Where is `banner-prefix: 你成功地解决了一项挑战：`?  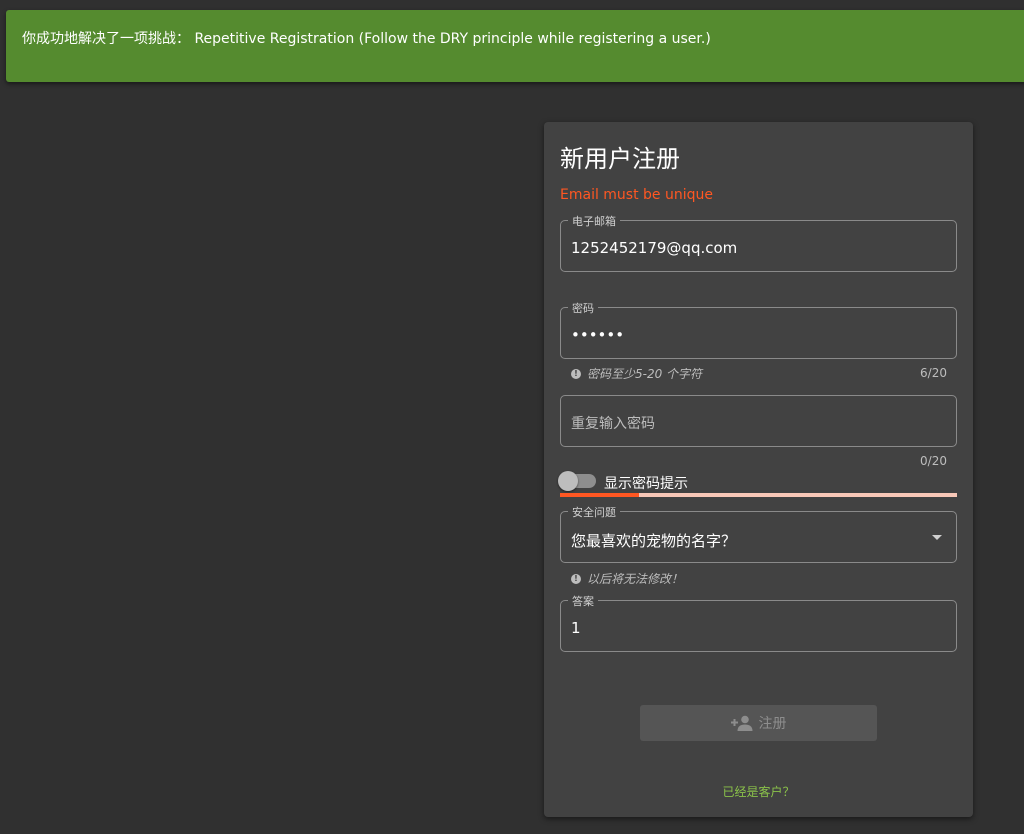 banner-prefix: 你成功地解决了一项挑战： is located at coordinates (106, 39).